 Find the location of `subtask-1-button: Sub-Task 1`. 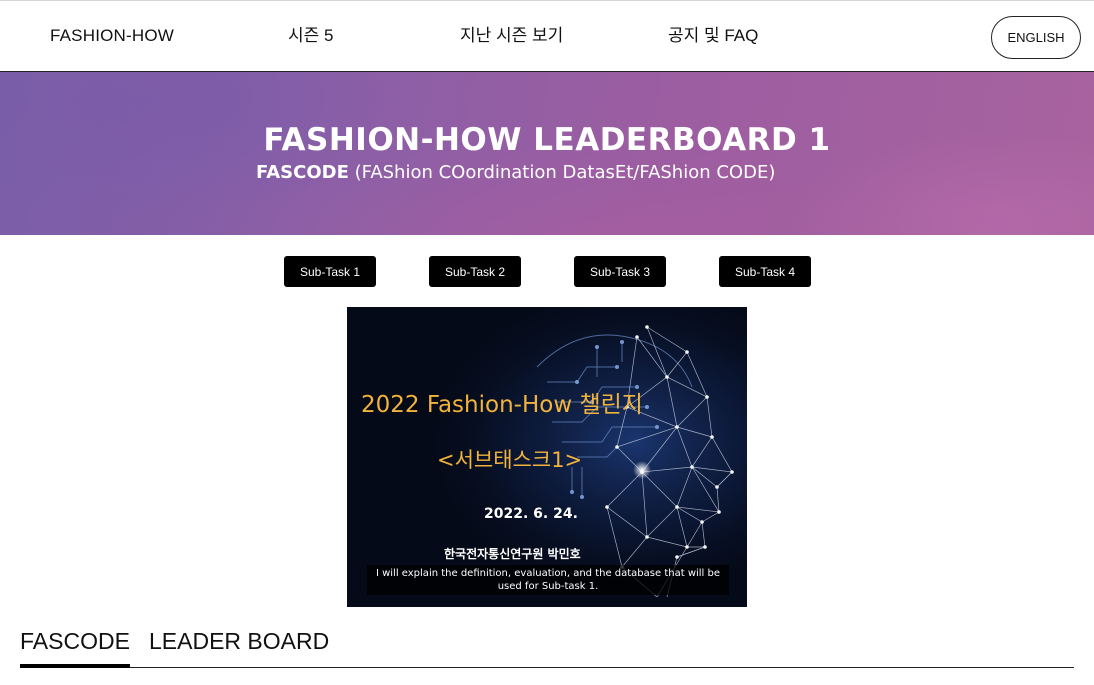

subtask-1-button: Sub-Task 1 is located at coordinates (330, 271).